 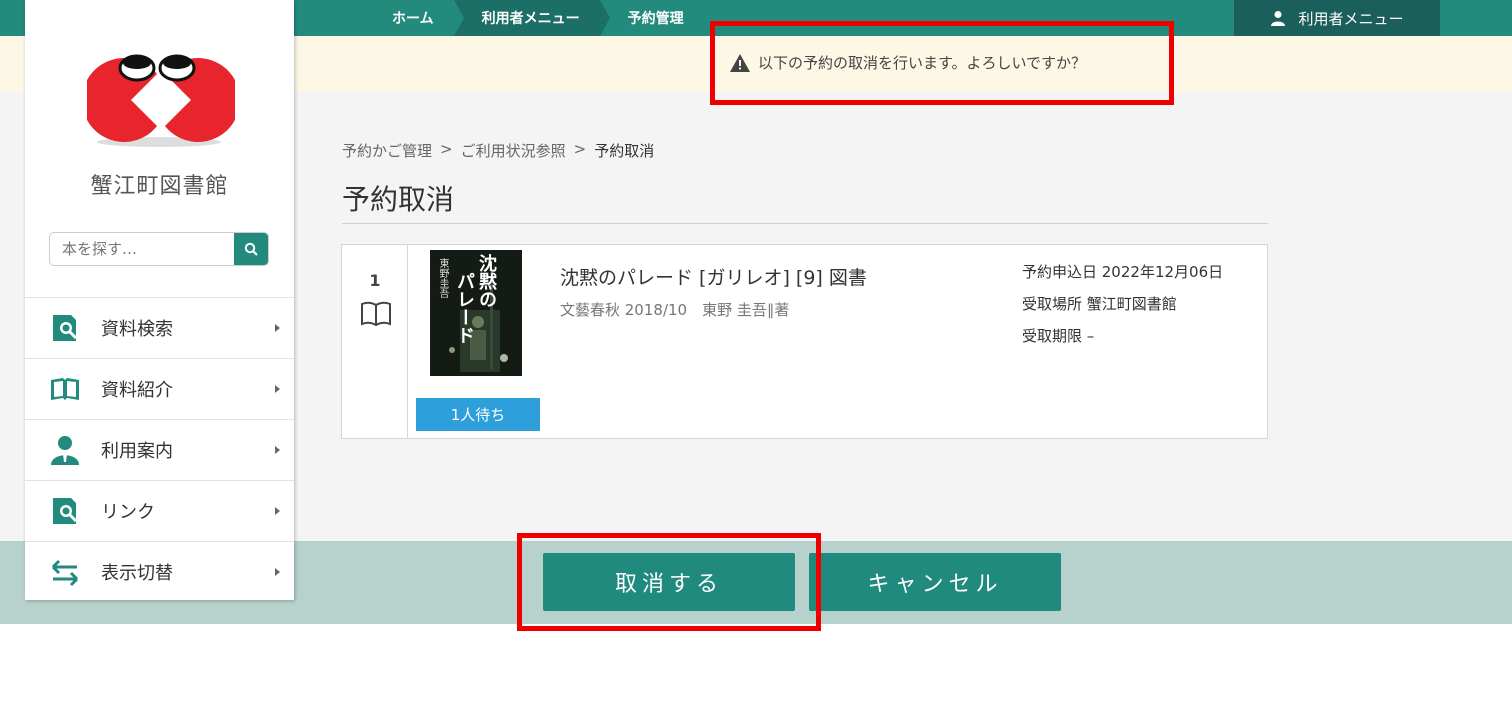 I want to click on sidebar-item-links: リンク, so click(x=159, y=510).